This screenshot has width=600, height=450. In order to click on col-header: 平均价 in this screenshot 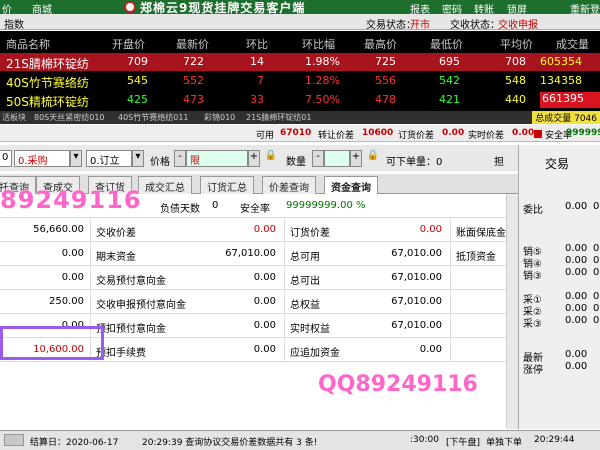, I will do `click(516, 44)`.